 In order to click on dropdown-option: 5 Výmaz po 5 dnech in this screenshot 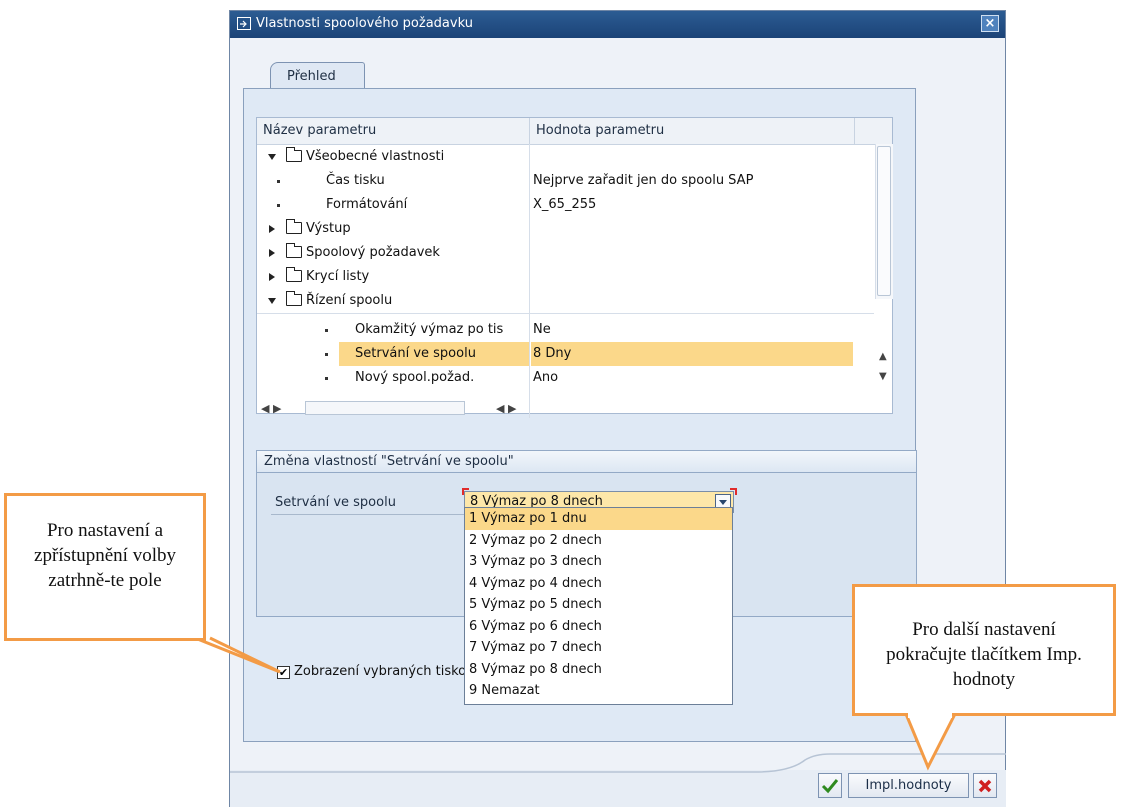, I will do `click(598, 605)`.